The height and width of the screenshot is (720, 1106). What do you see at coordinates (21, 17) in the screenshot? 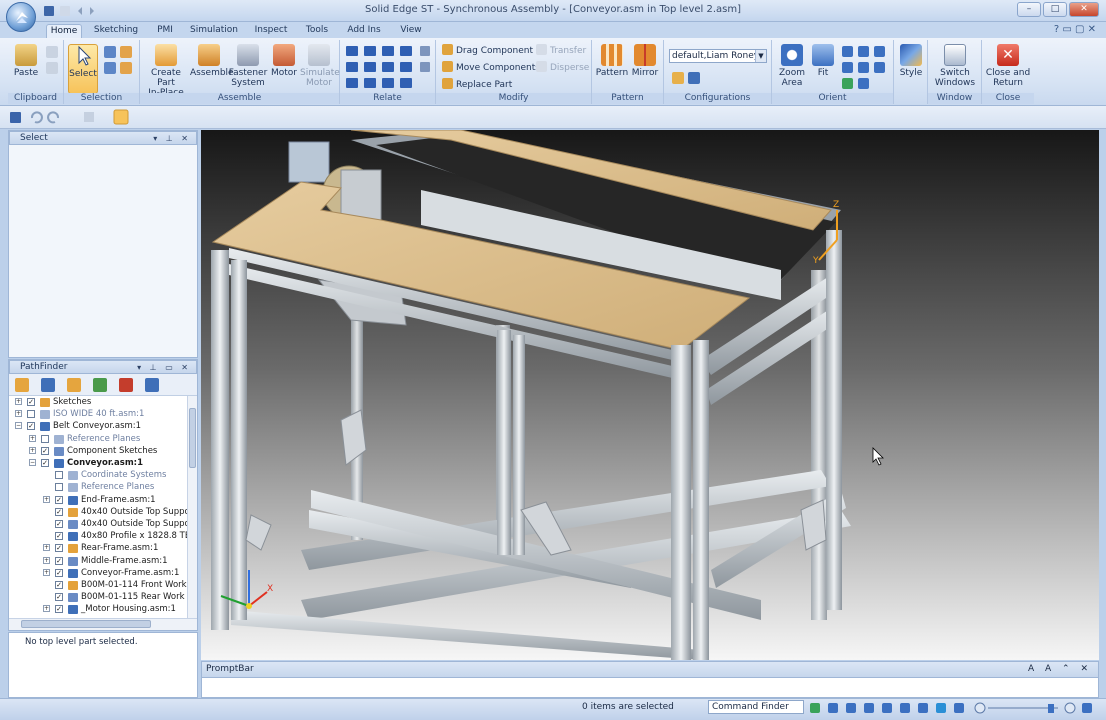
I see `application-button` at bounding box center [21, 17].